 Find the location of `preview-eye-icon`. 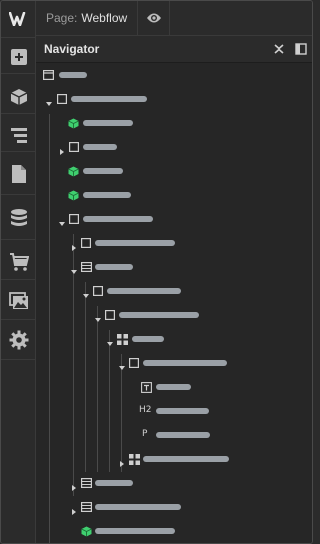

preview-eye-icon is located at coordinates (154, 18).